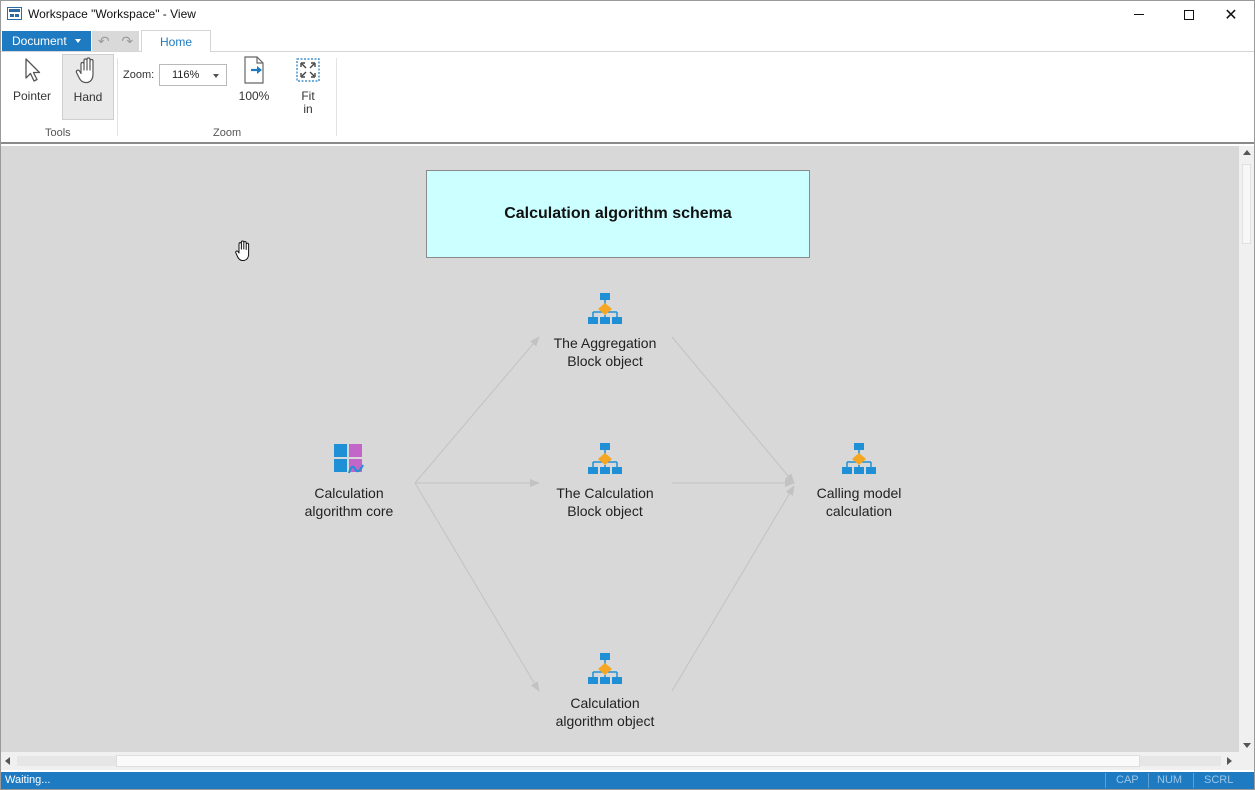 The height and width of the screenshot is (790, 1255). What do you see at coordinates (349, 459) in the screenshot?
I see `calculation-core-icon` at bounding box center [349, 459].